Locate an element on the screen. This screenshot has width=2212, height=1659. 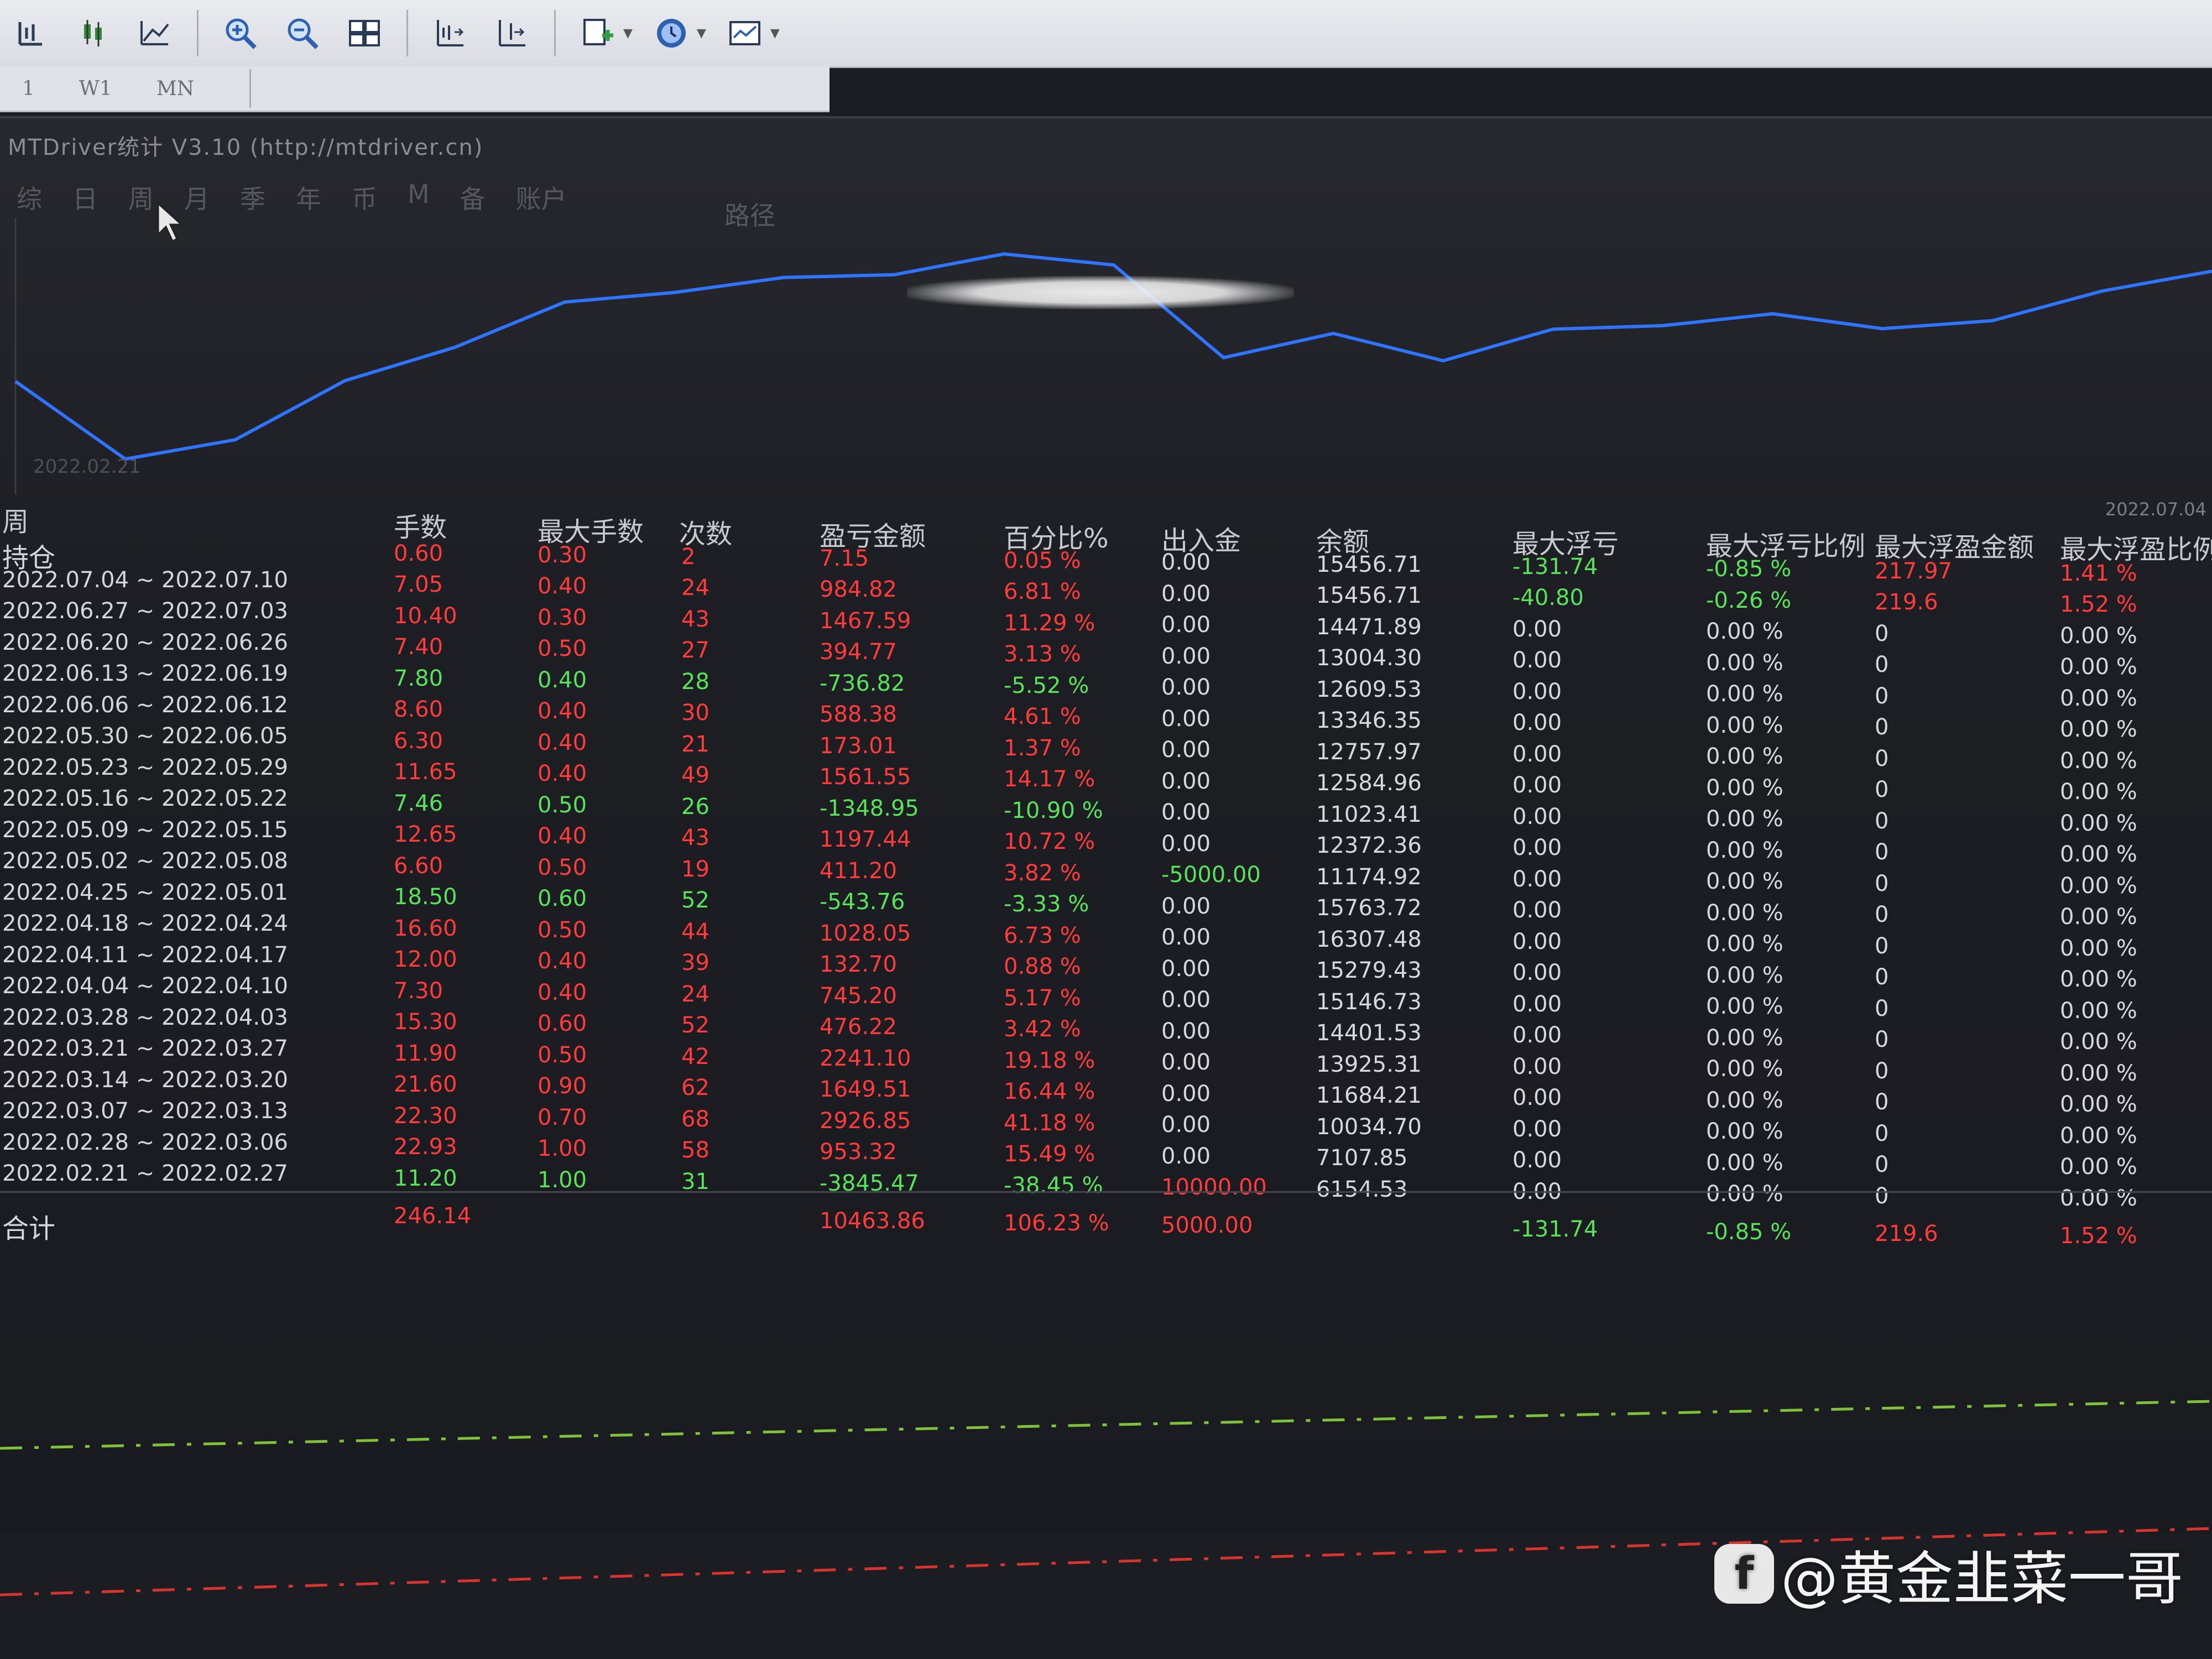
table-cell-max-dd: -131.74 is located at coordinates (1555, 567).